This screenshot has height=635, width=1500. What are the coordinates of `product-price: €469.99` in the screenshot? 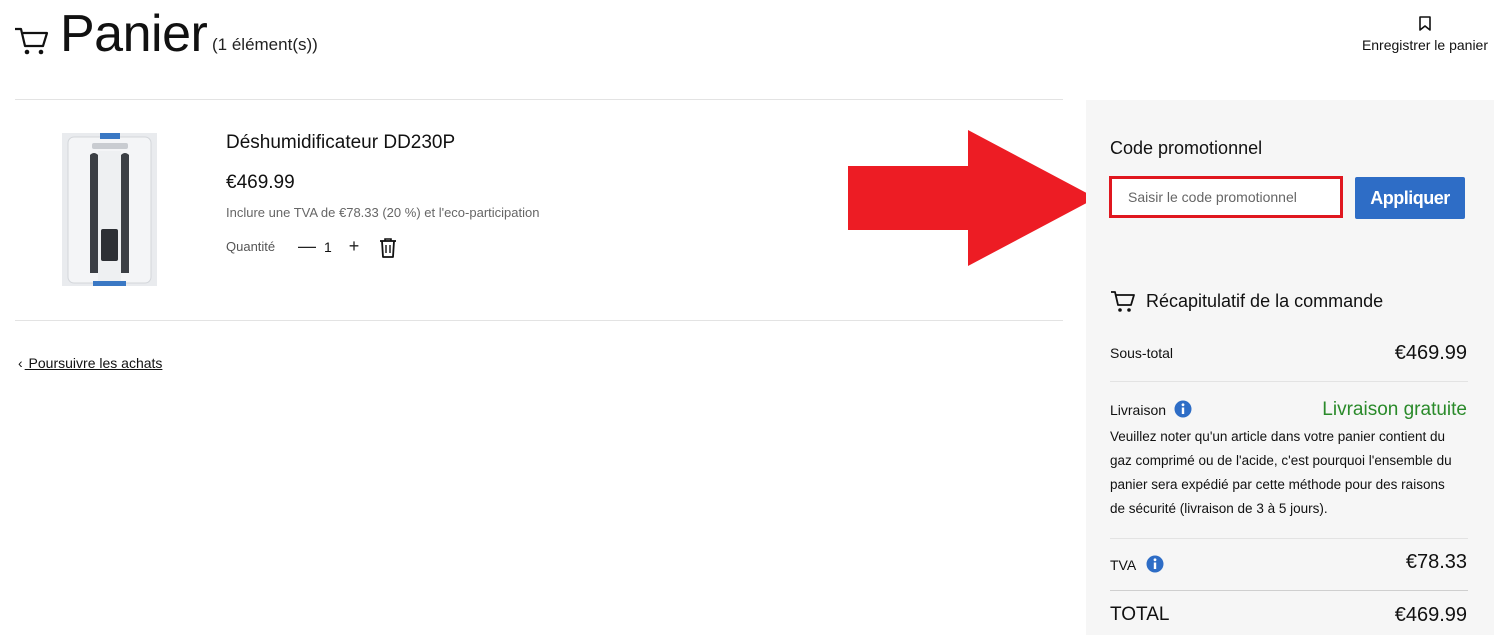 It's located at (260, 182).